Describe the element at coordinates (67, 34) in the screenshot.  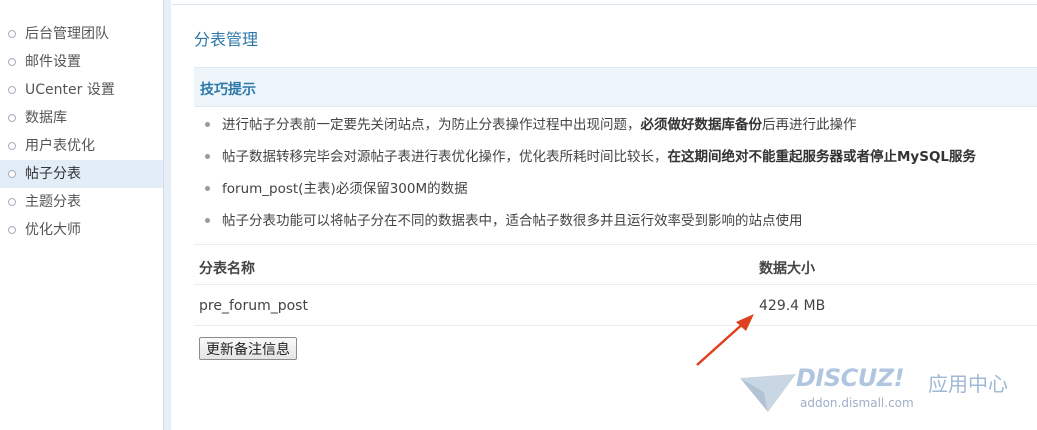
I see `sidebar-item-label: 后台管理团队` at that location.